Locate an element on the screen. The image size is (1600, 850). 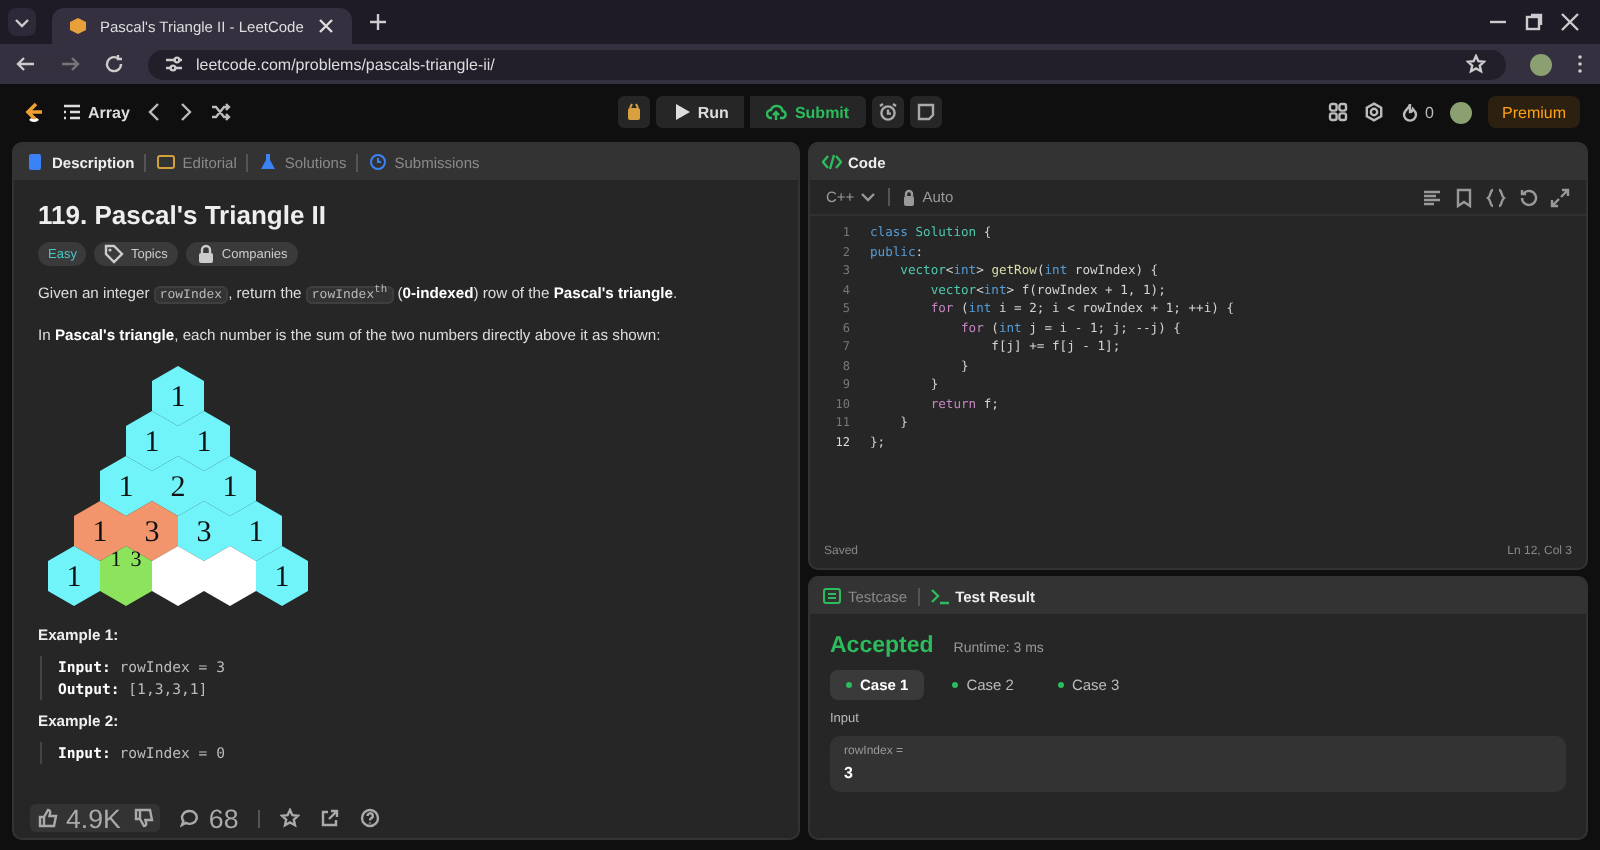
address-field: leetcode.com/problems/pascals-triangle-ii/ is located at coordinates (827, 64).